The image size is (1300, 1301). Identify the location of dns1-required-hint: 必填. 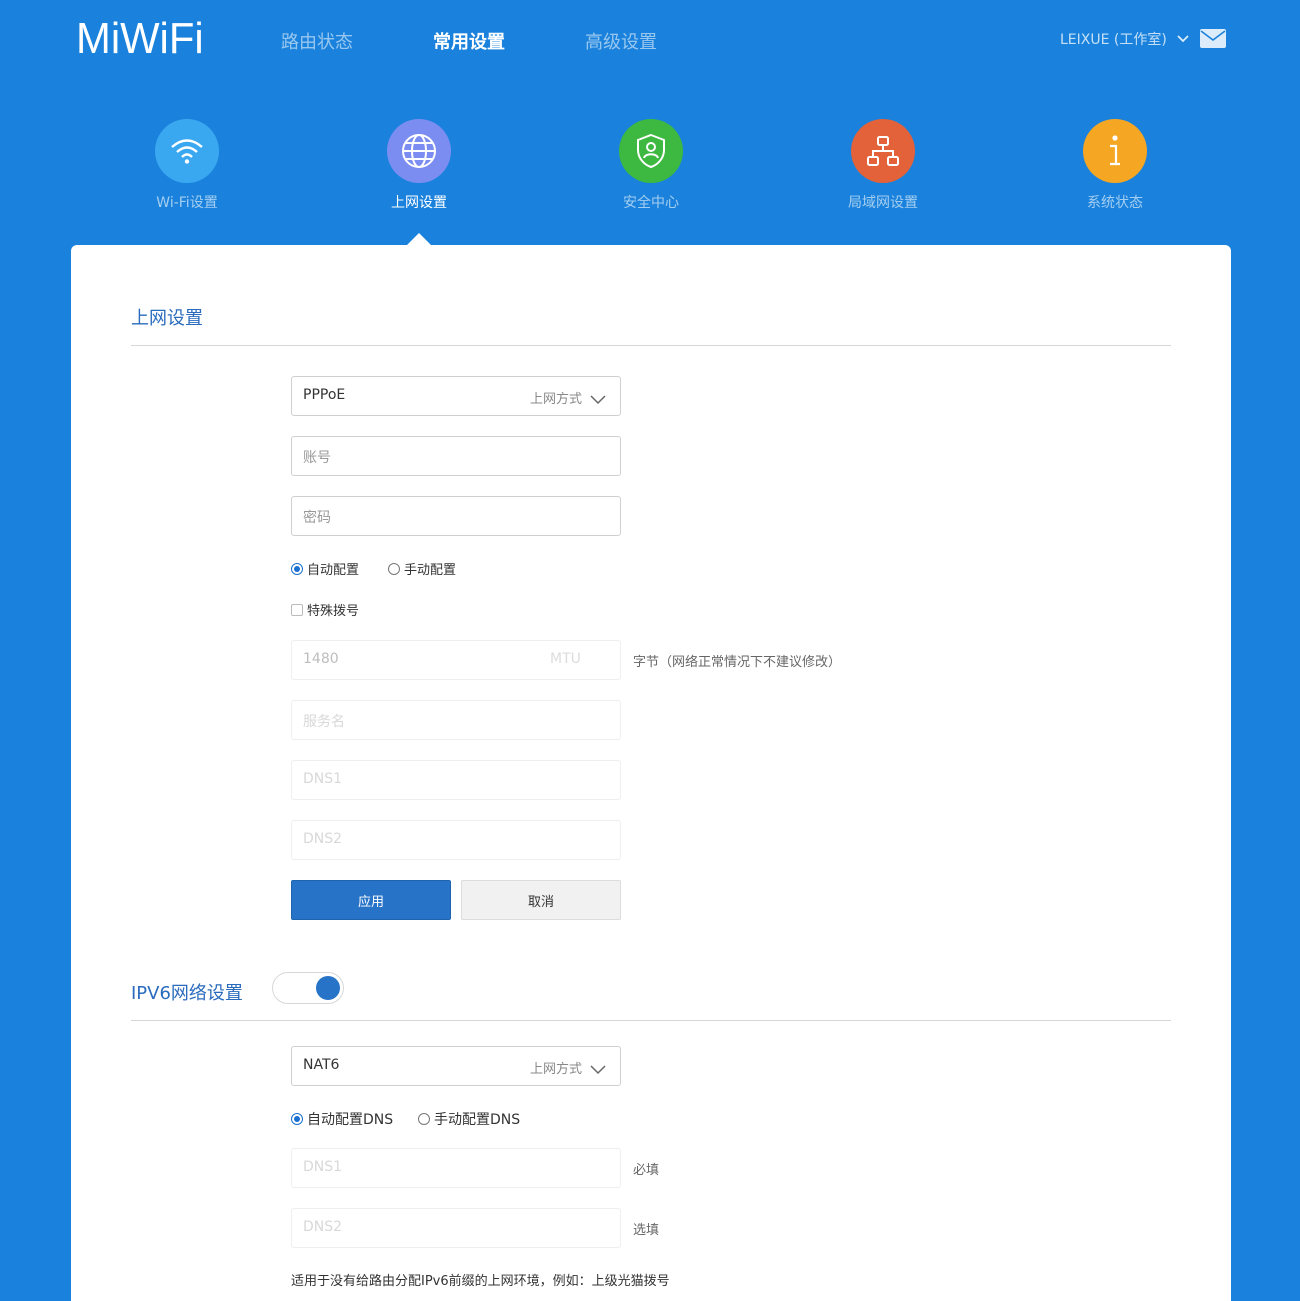
(646, 1170).